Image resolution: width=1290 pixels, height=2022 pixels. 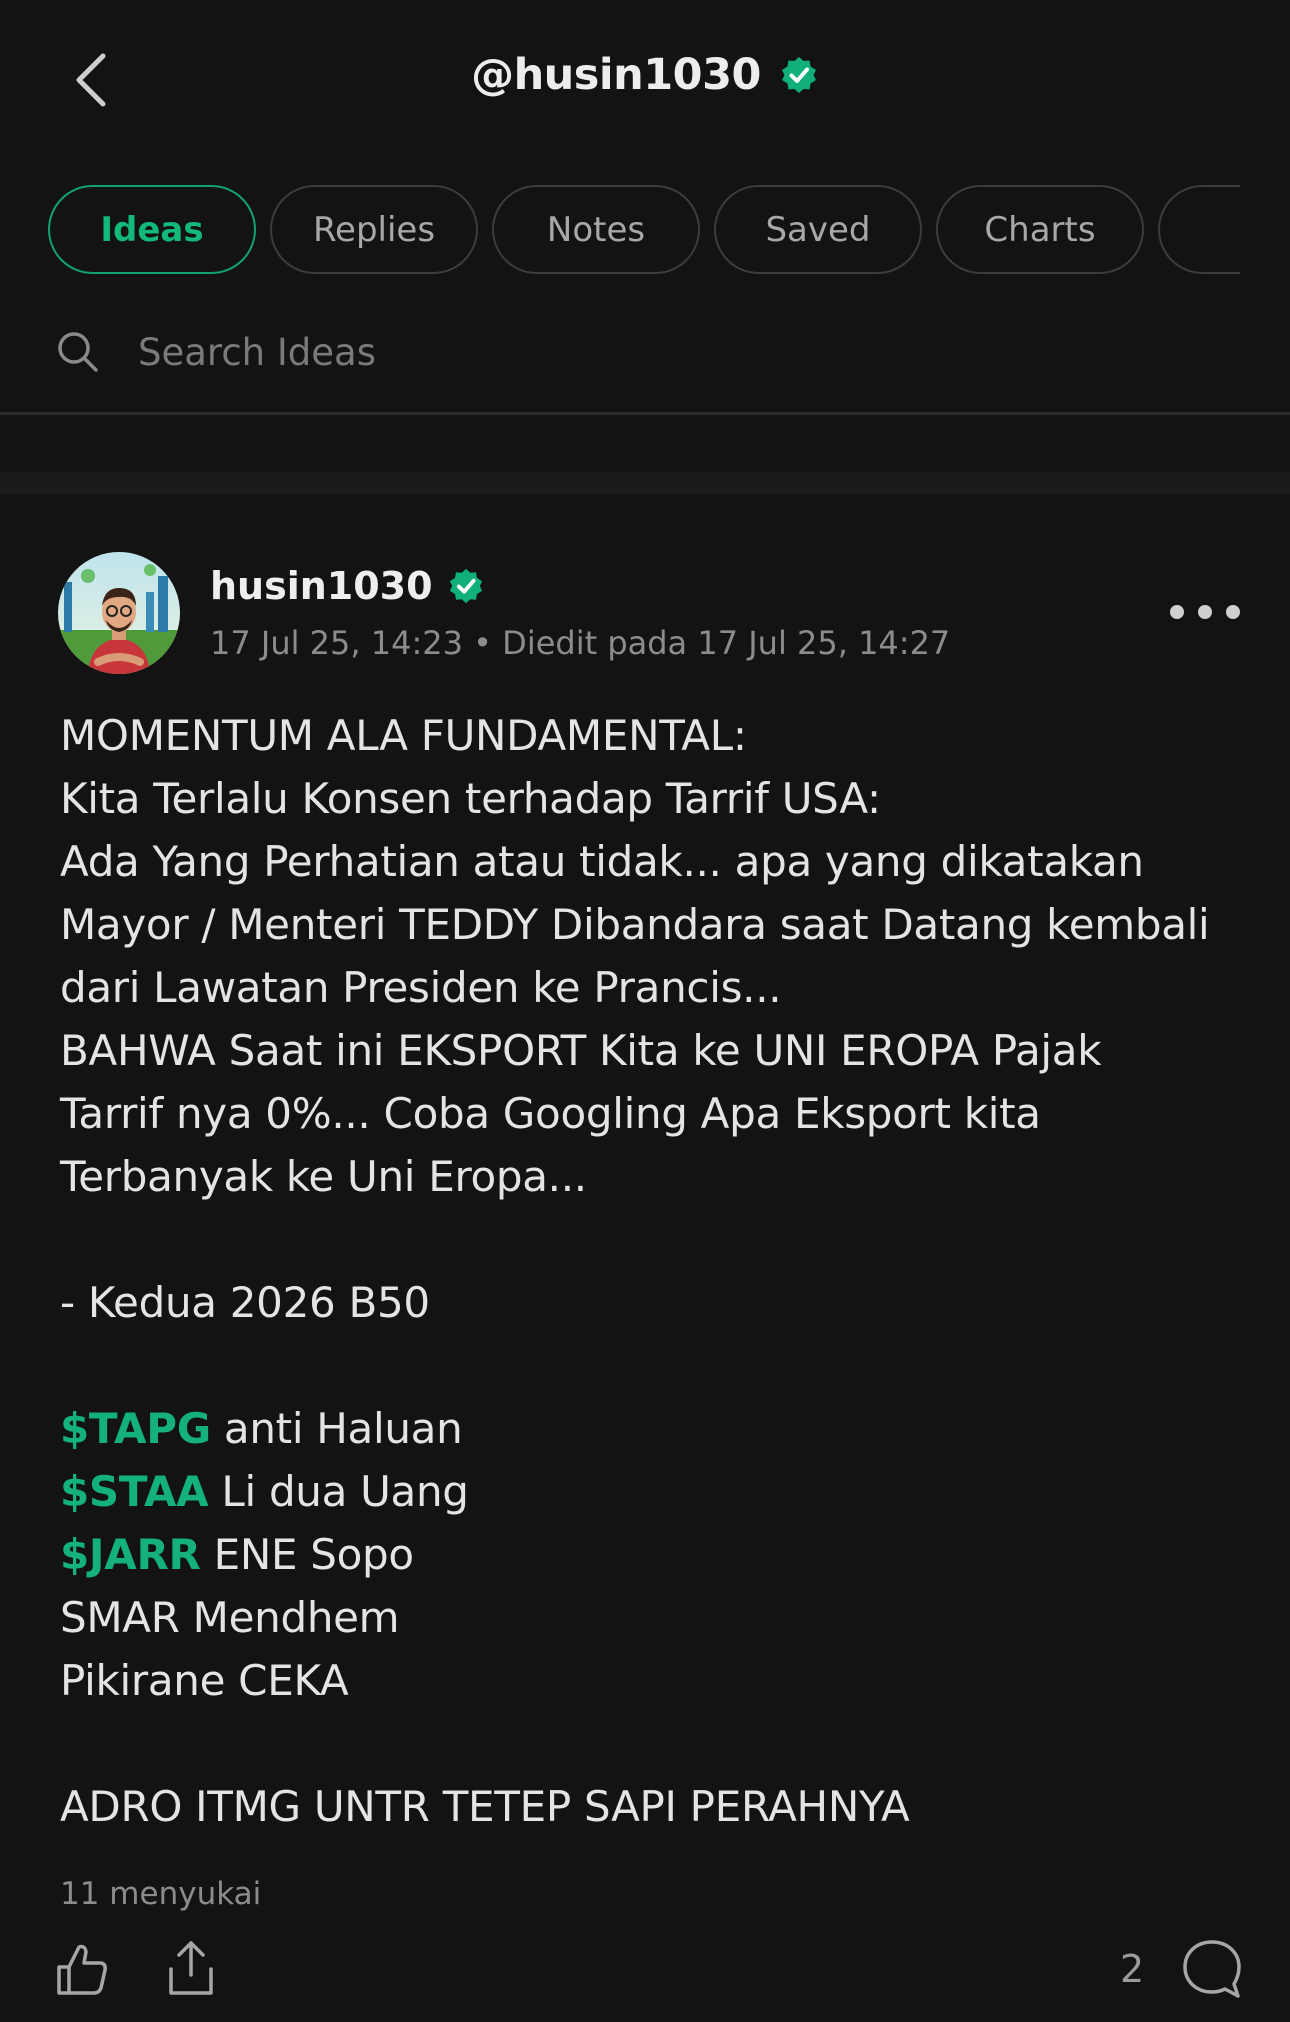 I want to click on post-line: ADRO ITMG UNTR TETEP SAPI PERAHNYA, so click(x=485, y=1806).